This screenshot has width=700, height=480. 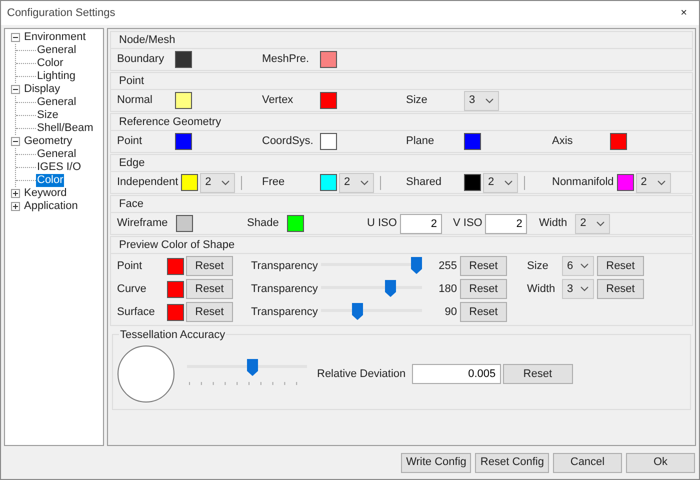 I want to click on close-button: ×, so click(x=683, y=13).